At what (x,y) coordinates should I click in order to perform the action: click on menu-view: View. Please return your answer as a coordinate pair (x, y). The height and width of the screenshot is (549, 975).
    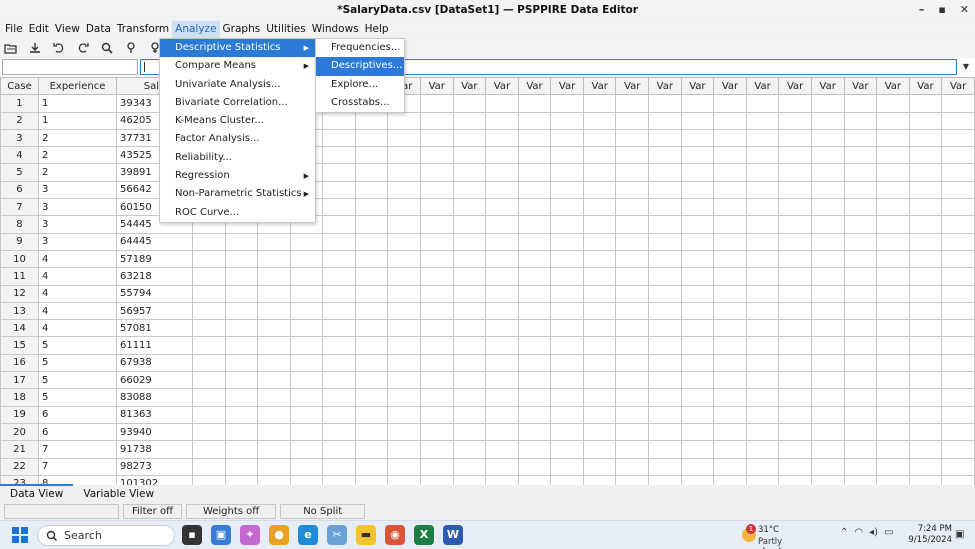
    Looking at the image, I should click on (67, 29).